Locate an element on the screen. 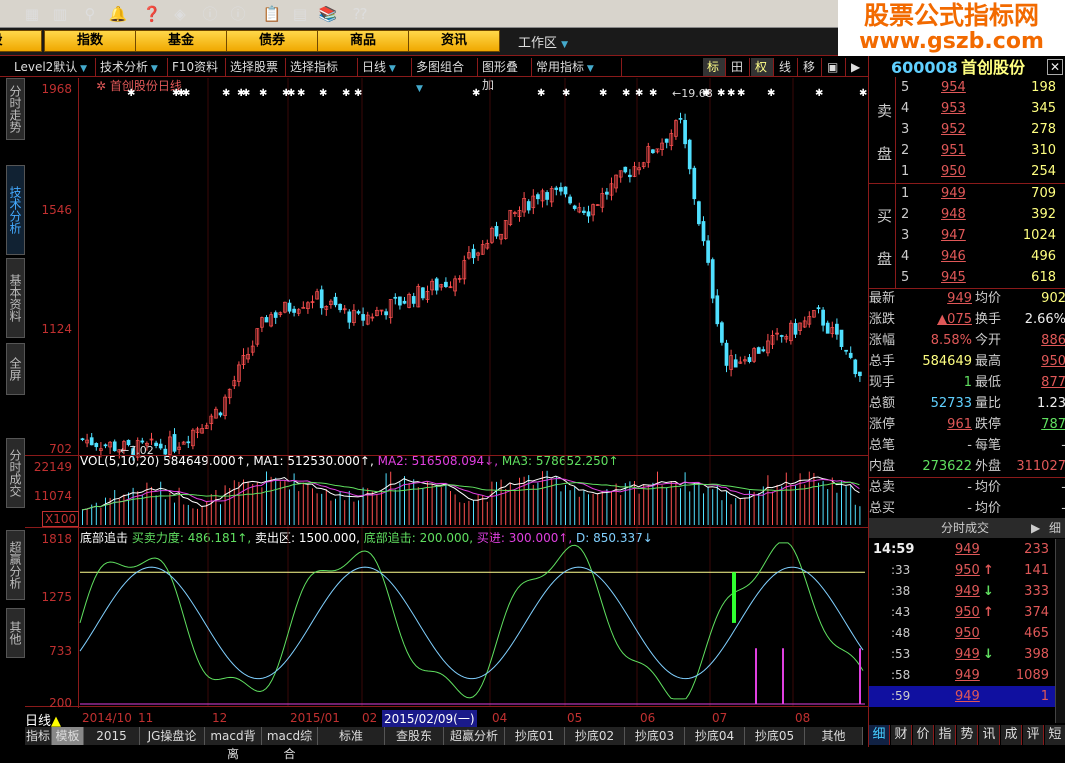 The width and height of the screenshot is (1065, 763). template-tab: 抄底02 is located at coordinates (595, 736).